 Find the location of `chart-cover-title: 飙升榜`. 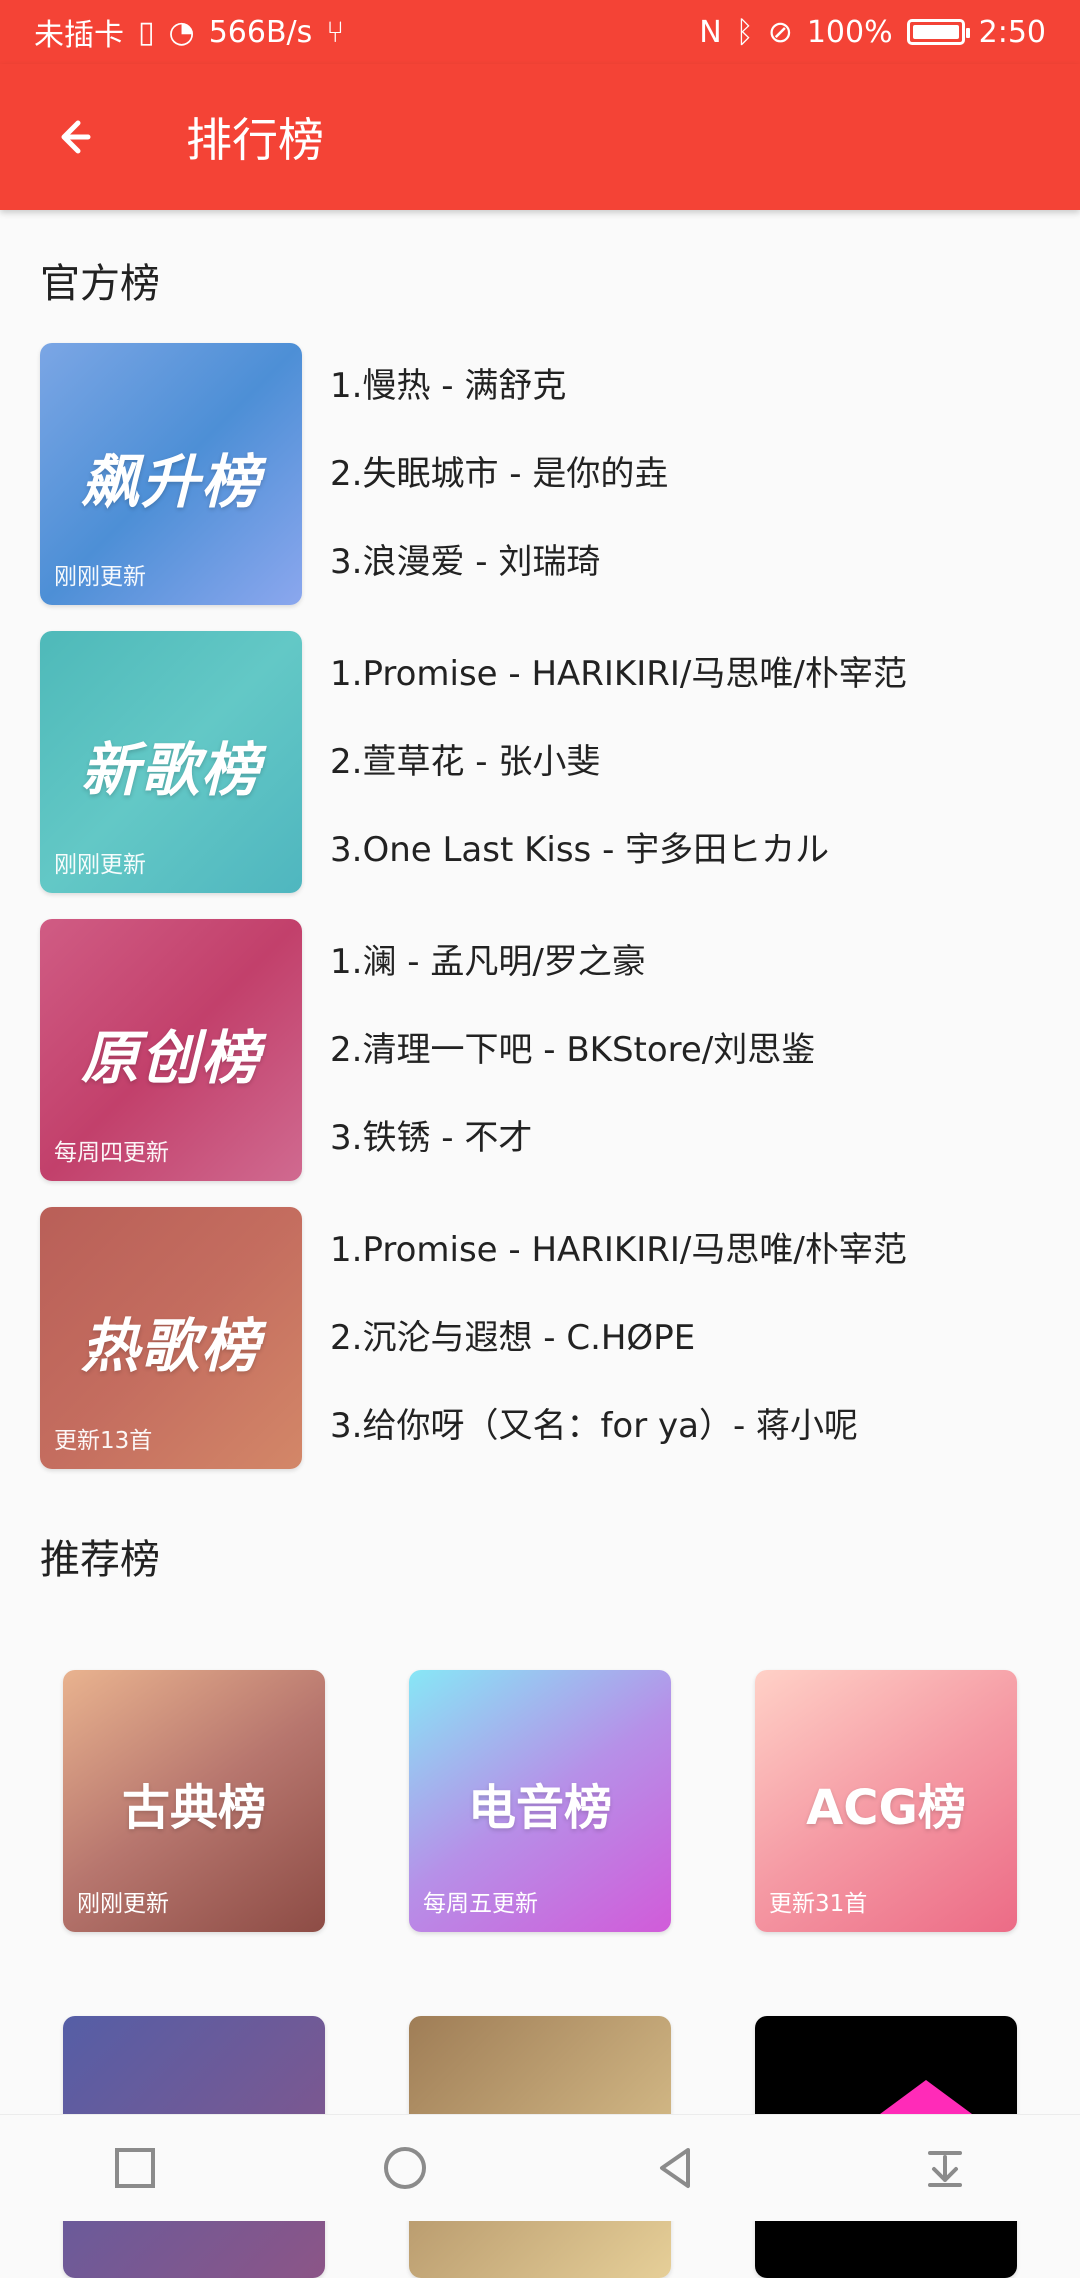

chart-cover-title: 飙升榜 is located at coordinates (170, 482).